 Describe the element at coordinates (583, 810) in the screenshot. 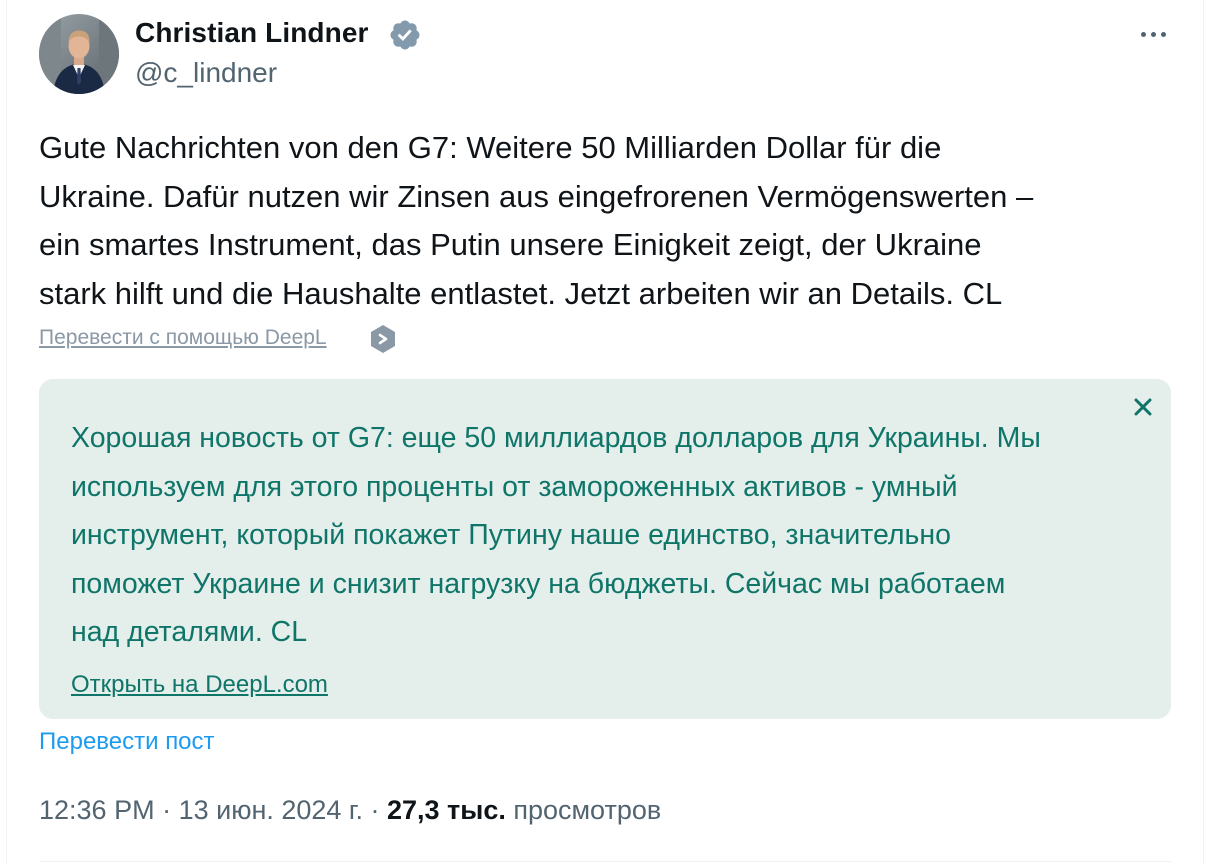

I see `views-label: просмотров` at that location.